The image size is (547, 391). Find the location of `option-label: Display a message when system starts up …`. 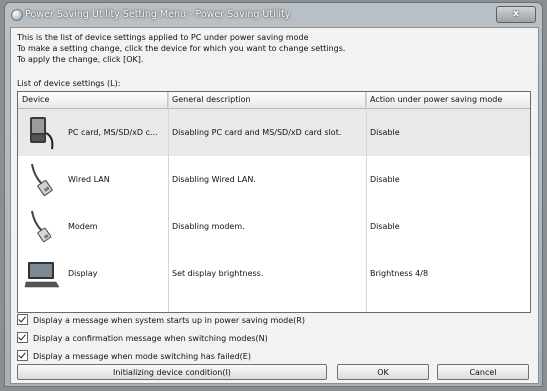

option-label: Display a message when system starts up … is located at coordinates (169, 320).